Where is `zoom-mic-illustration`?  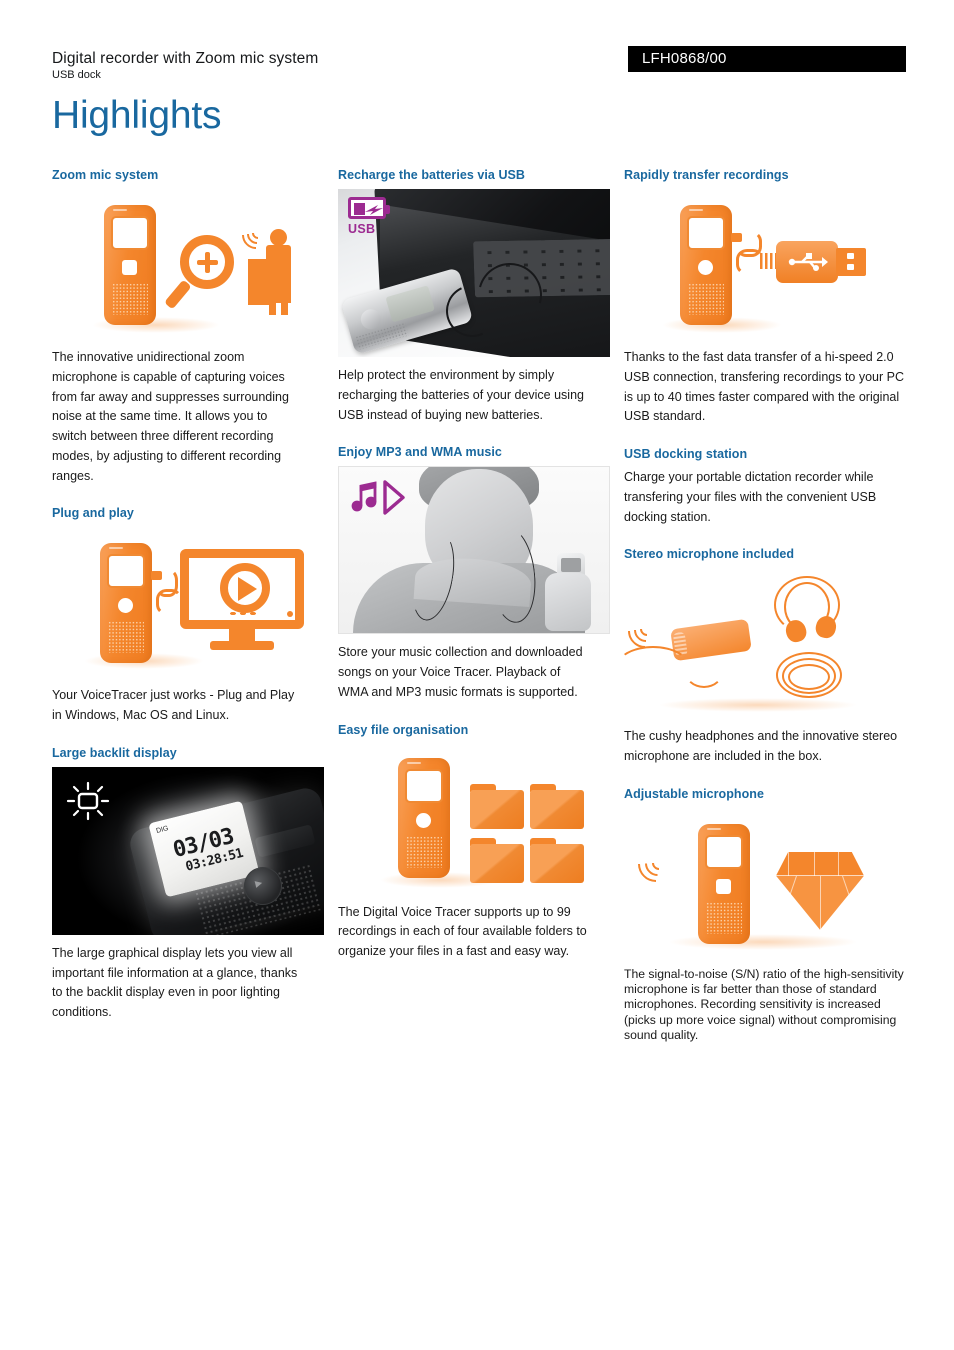 zoom-mic-illustration is located at coordinates (177, 264).